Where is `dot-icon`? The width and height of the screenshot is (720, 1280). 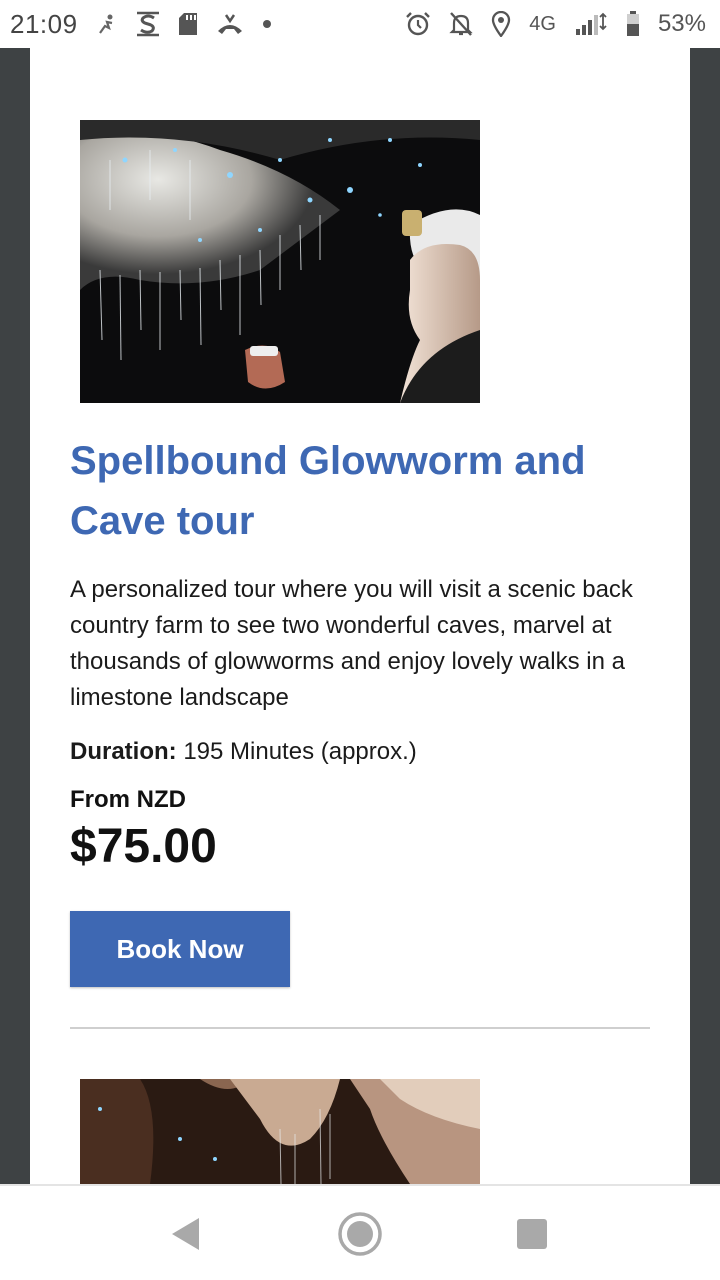 dot-icon is located at coordinates (267, 24).